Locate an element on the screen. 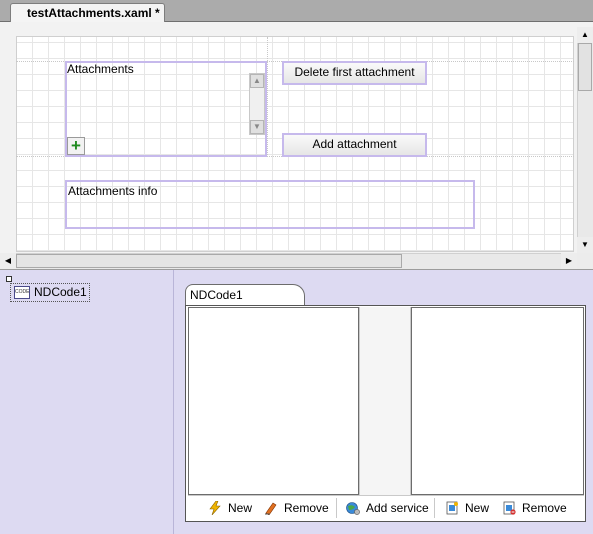 This screenshot has height=534, width=593. component-tray is located at coordinates (87, 402).